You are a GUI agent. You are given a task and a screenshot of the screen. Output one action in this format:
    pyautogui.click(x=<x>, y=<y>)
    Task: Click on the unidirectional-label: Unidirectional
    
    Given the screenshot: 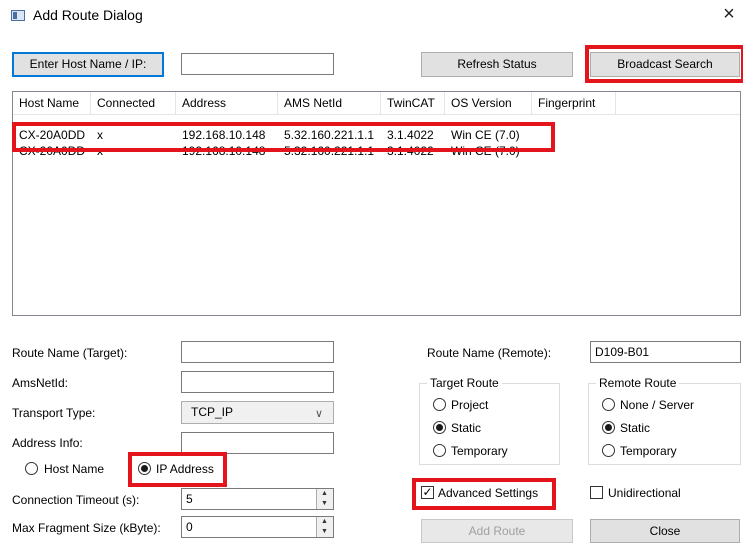 What is the action you would take?
    pyautogui.click(x=644, y=493)
    